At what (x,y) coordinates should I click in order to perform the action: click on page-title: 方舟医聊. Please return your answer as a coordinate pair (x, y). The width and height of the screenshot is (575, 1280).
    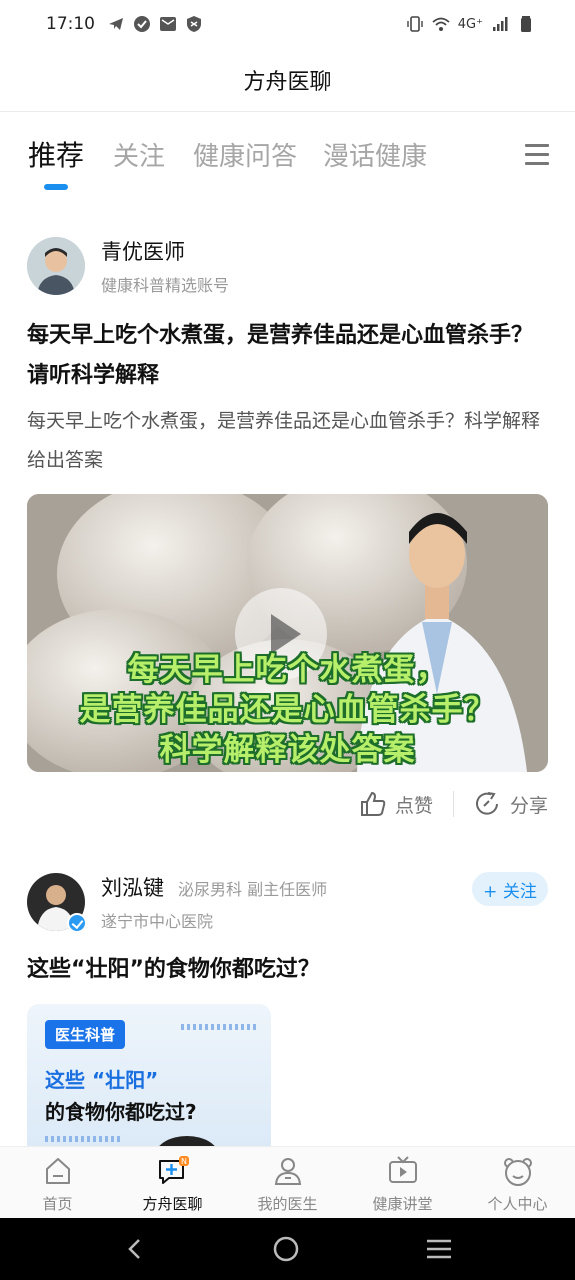
    Looking at the image, I should click on (287, 82).